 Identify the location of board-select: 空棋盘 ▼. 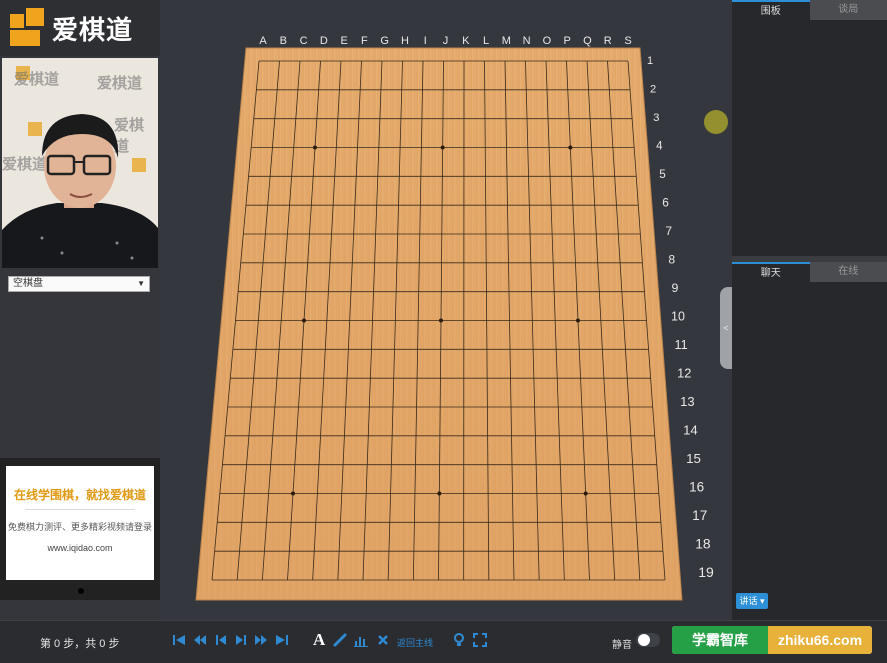
(79, 284).